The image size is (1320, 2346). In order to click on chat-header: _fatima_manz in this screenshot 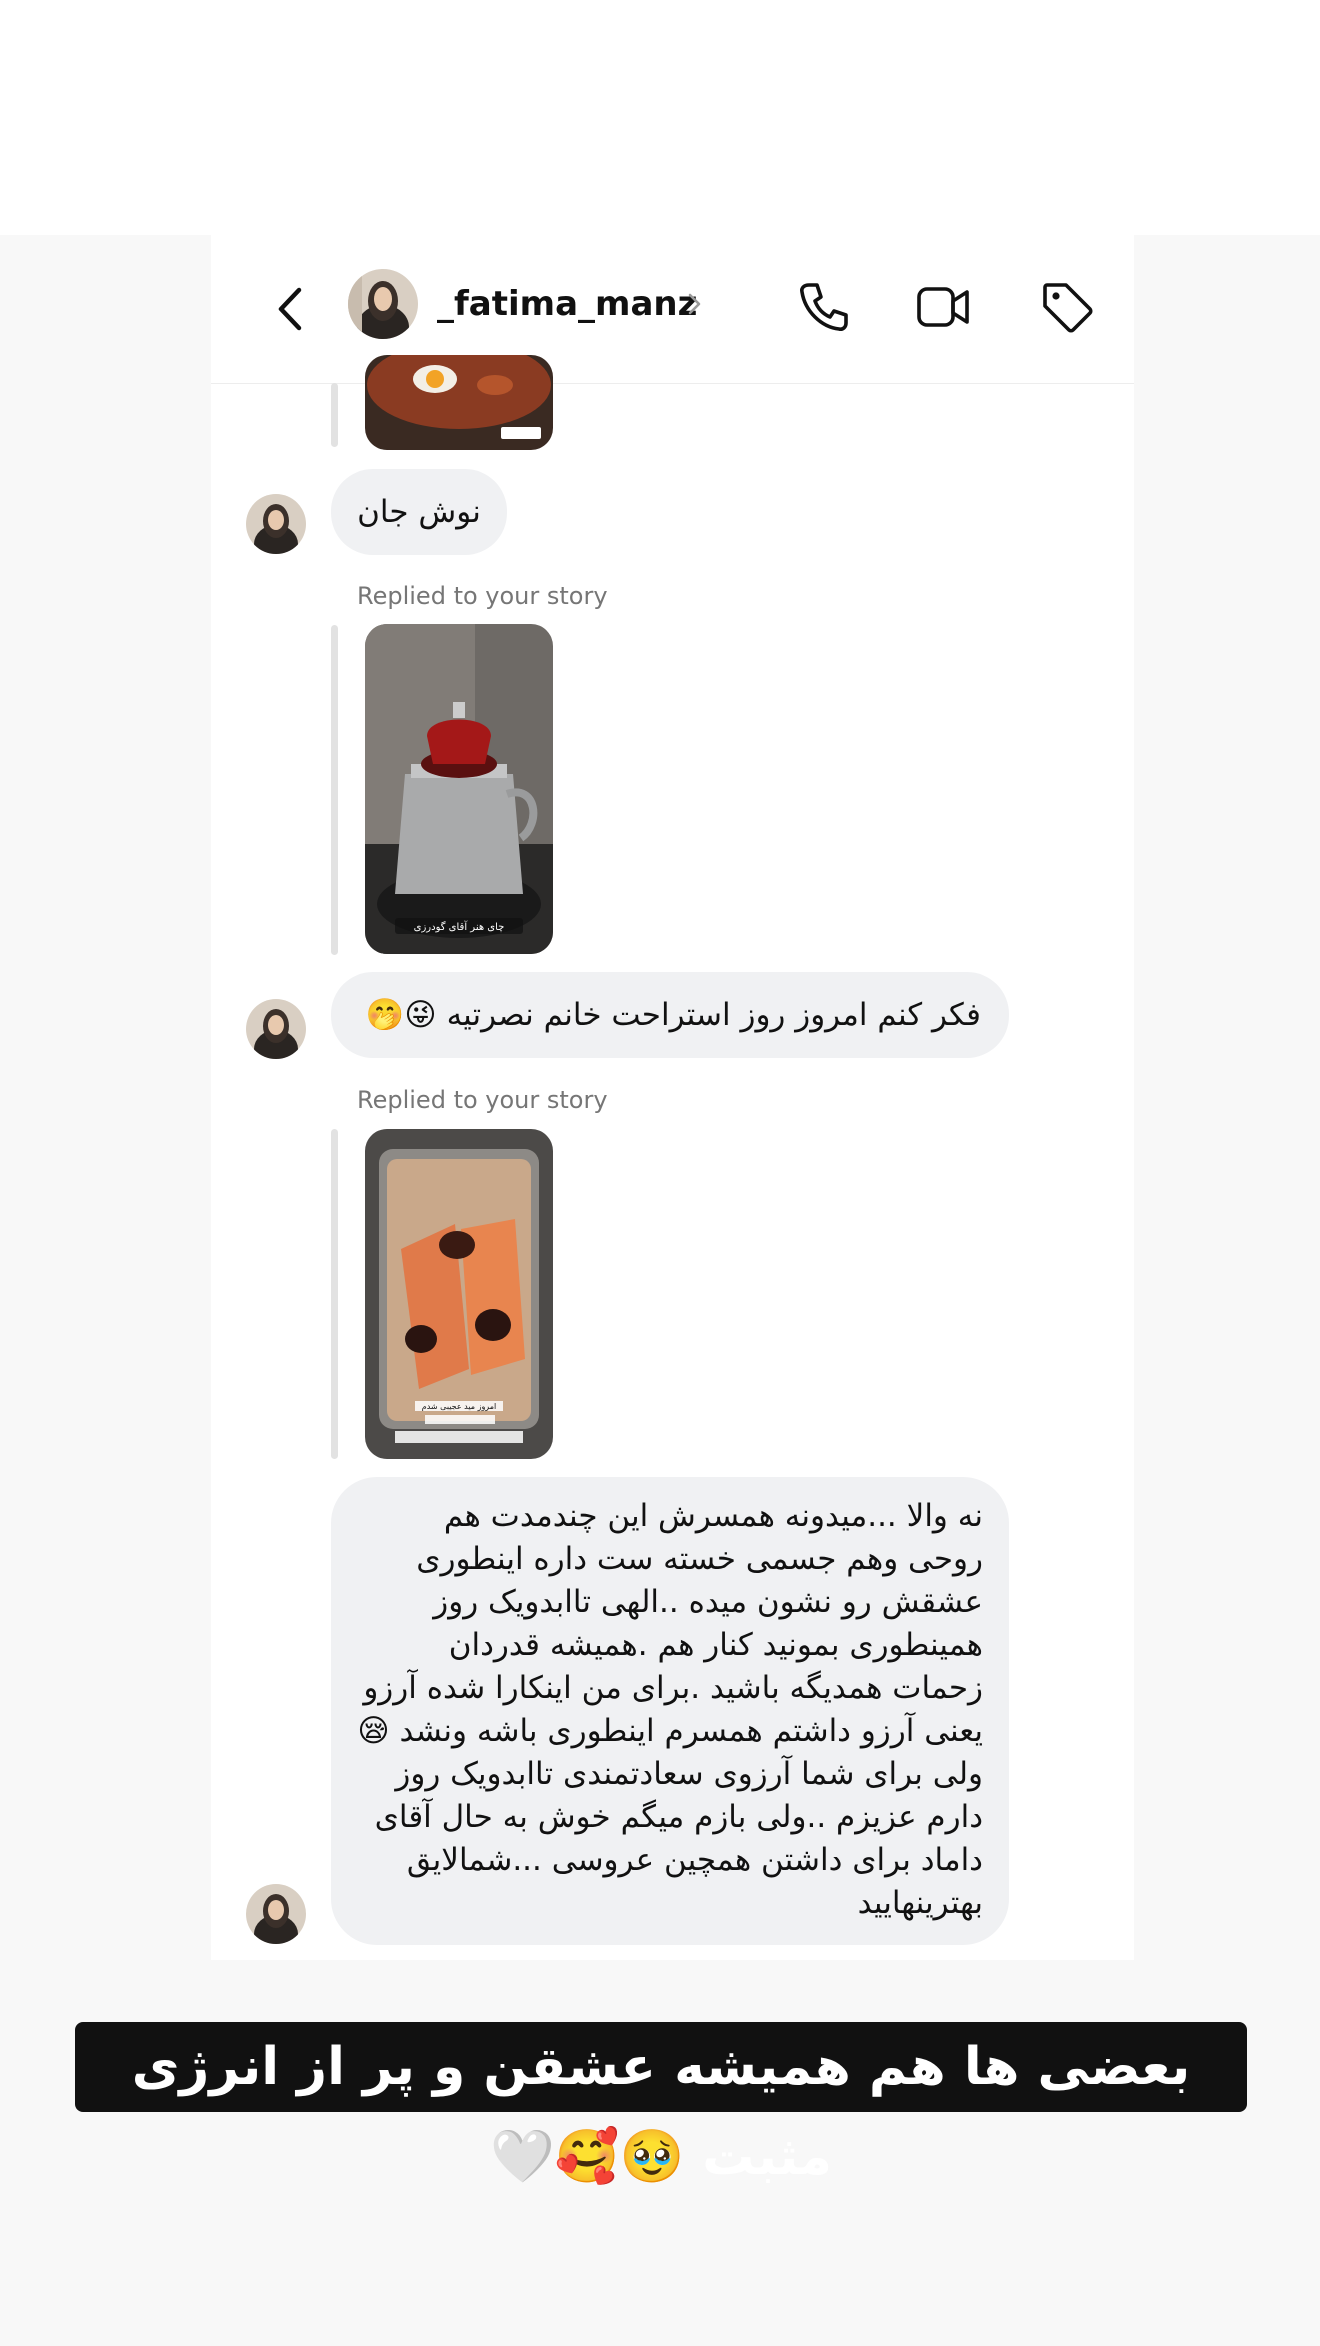, I will do `click(672, 309)`.